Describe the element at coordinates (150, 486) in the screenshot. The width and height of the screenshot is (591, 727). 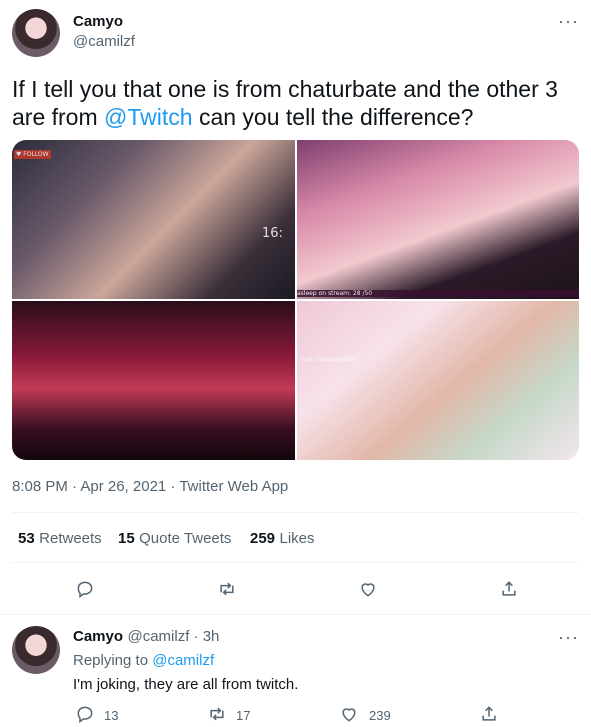
I see `tweet-timestamp: 8:08 PM · Apr 26, 2021 · Twitter Web App` at that location.